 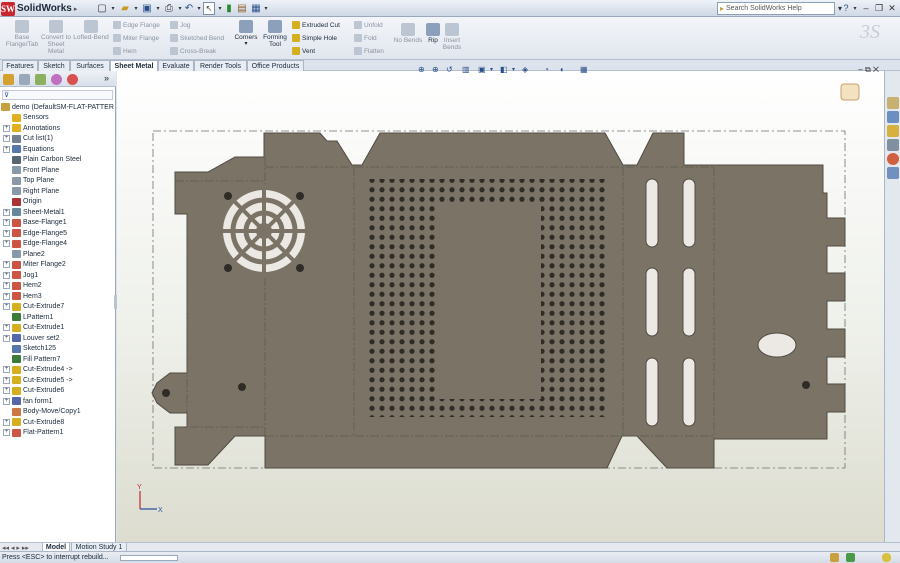 I want to click on tree-item: demo (DefaultSM-FLAT-PATTER, so click(x=57, y=107).